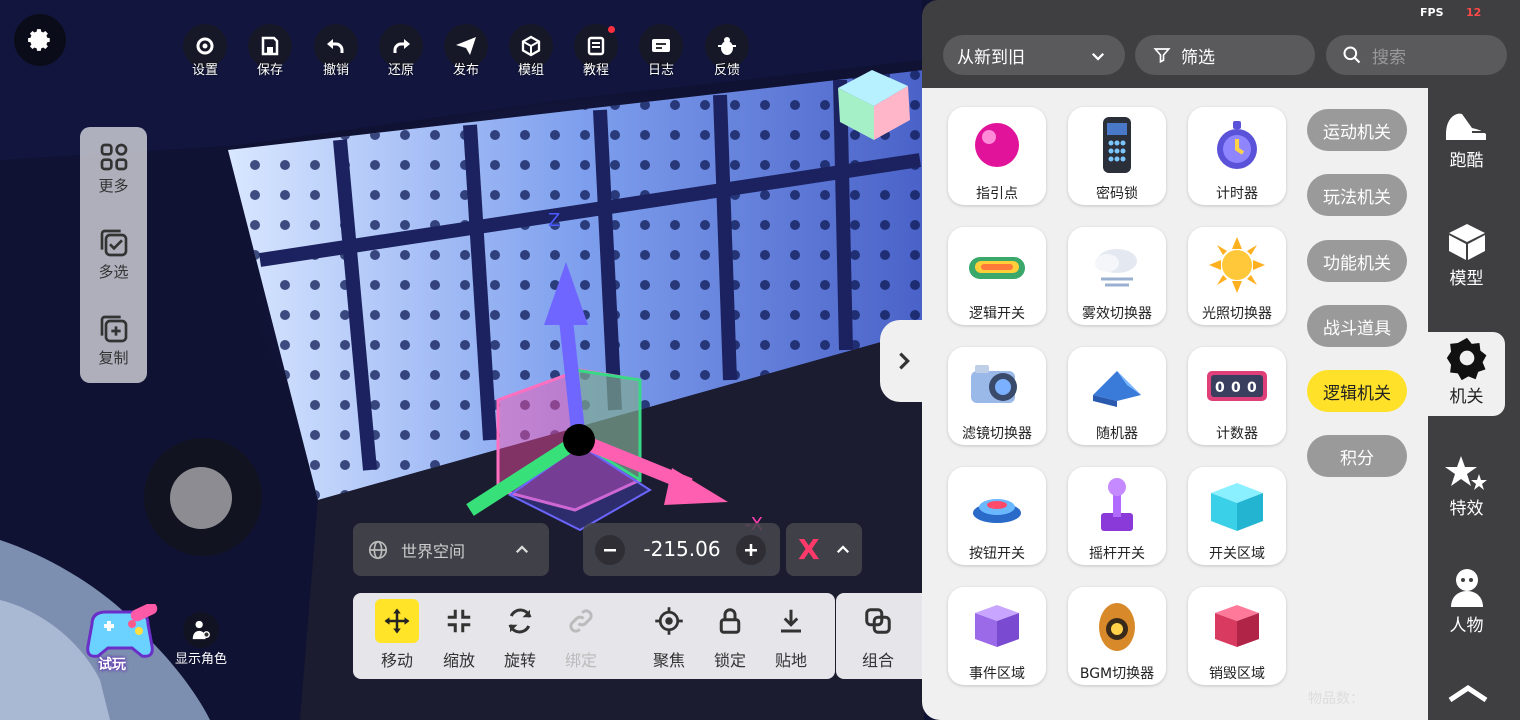  I want to click on more-tabs-chevron-icon, so click(1468, 692).